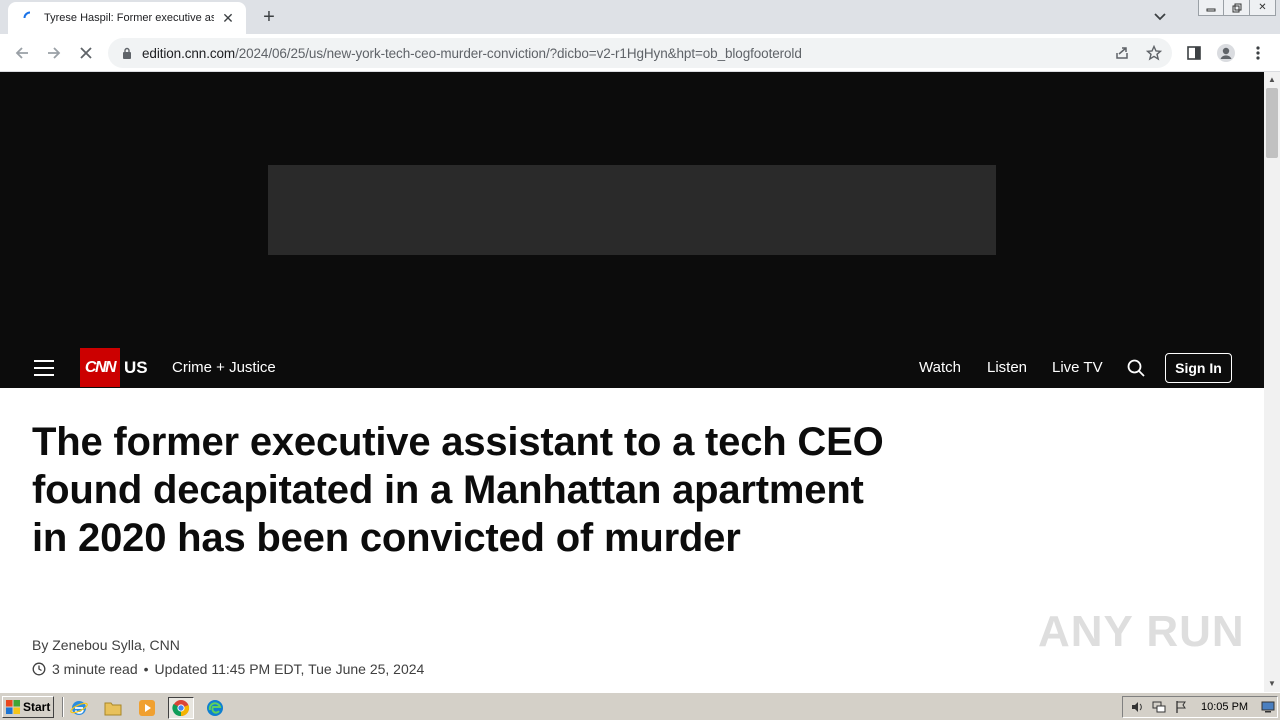  Describe the element at coordinates (1194, 53) in the screenshot. I see `side-panel-icon` at that location.